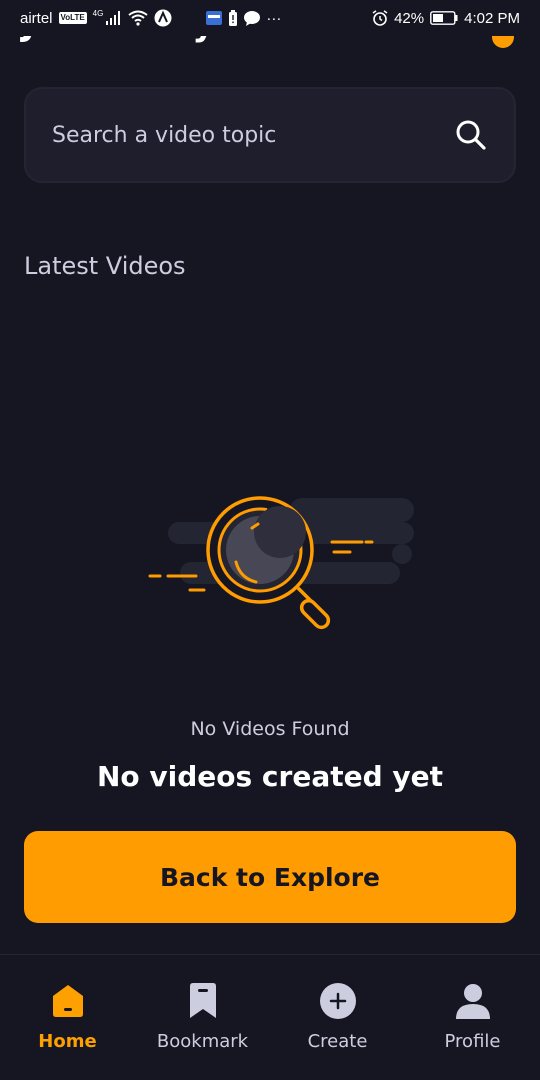 This screenshot has height=1080, width=540. I want to click on status-left: airtel VoLTE 4G ···, so click(150, 18).